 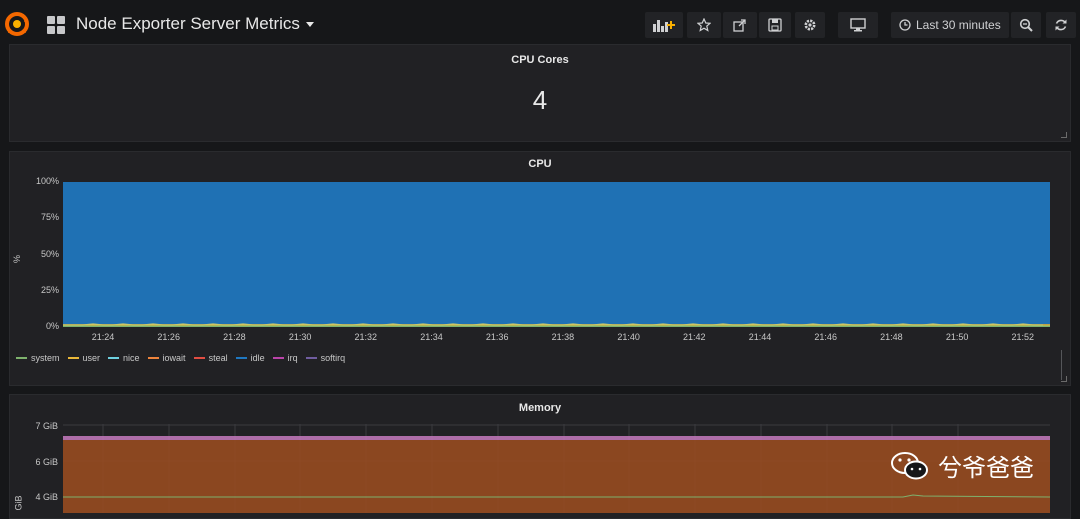 I want to click on legend-item-steal: steal, so click(x=210, y=358).